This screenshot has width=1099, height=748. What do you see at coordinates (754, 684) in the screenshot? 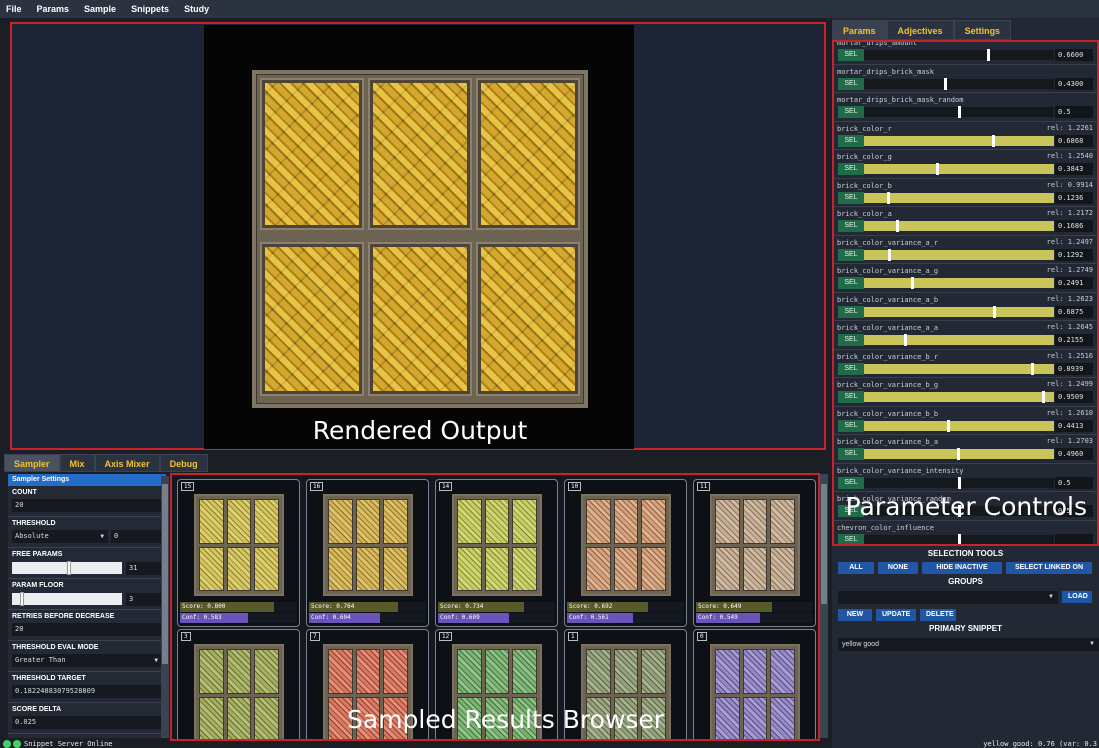
I see `result-card: 0` at bounding box center [754, 684].